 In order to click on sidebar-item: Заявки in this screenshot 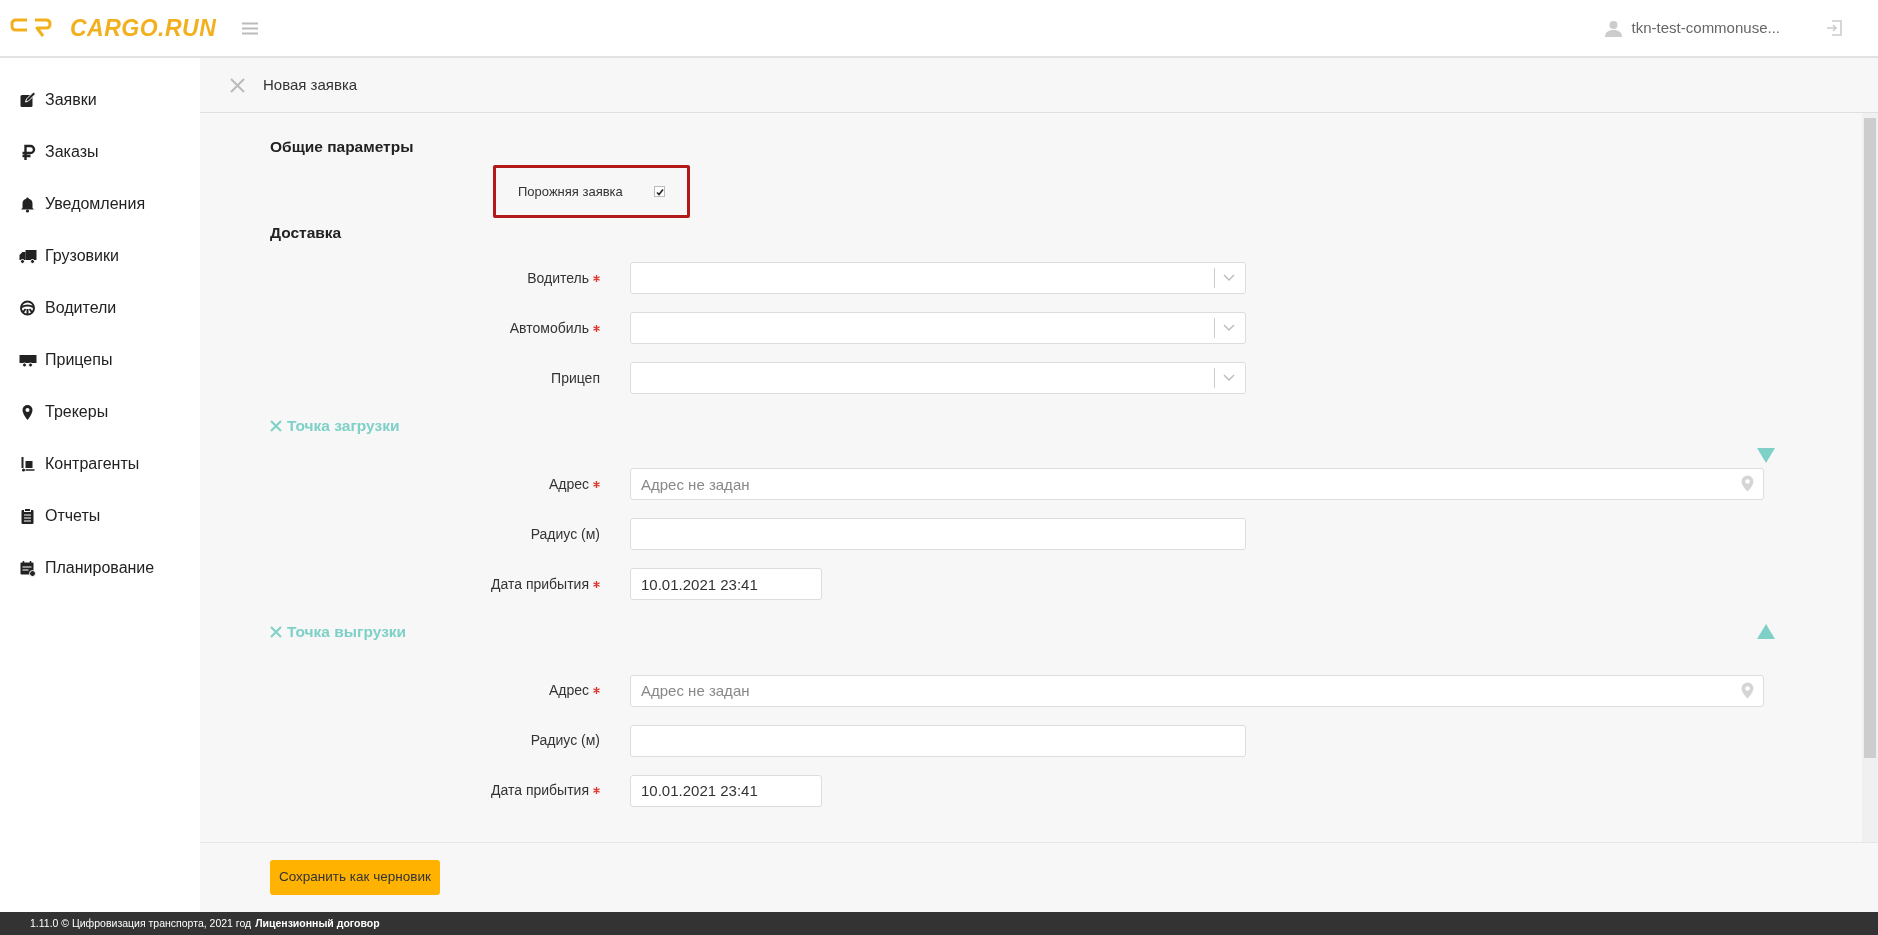, I will do `click(100, 100)`.